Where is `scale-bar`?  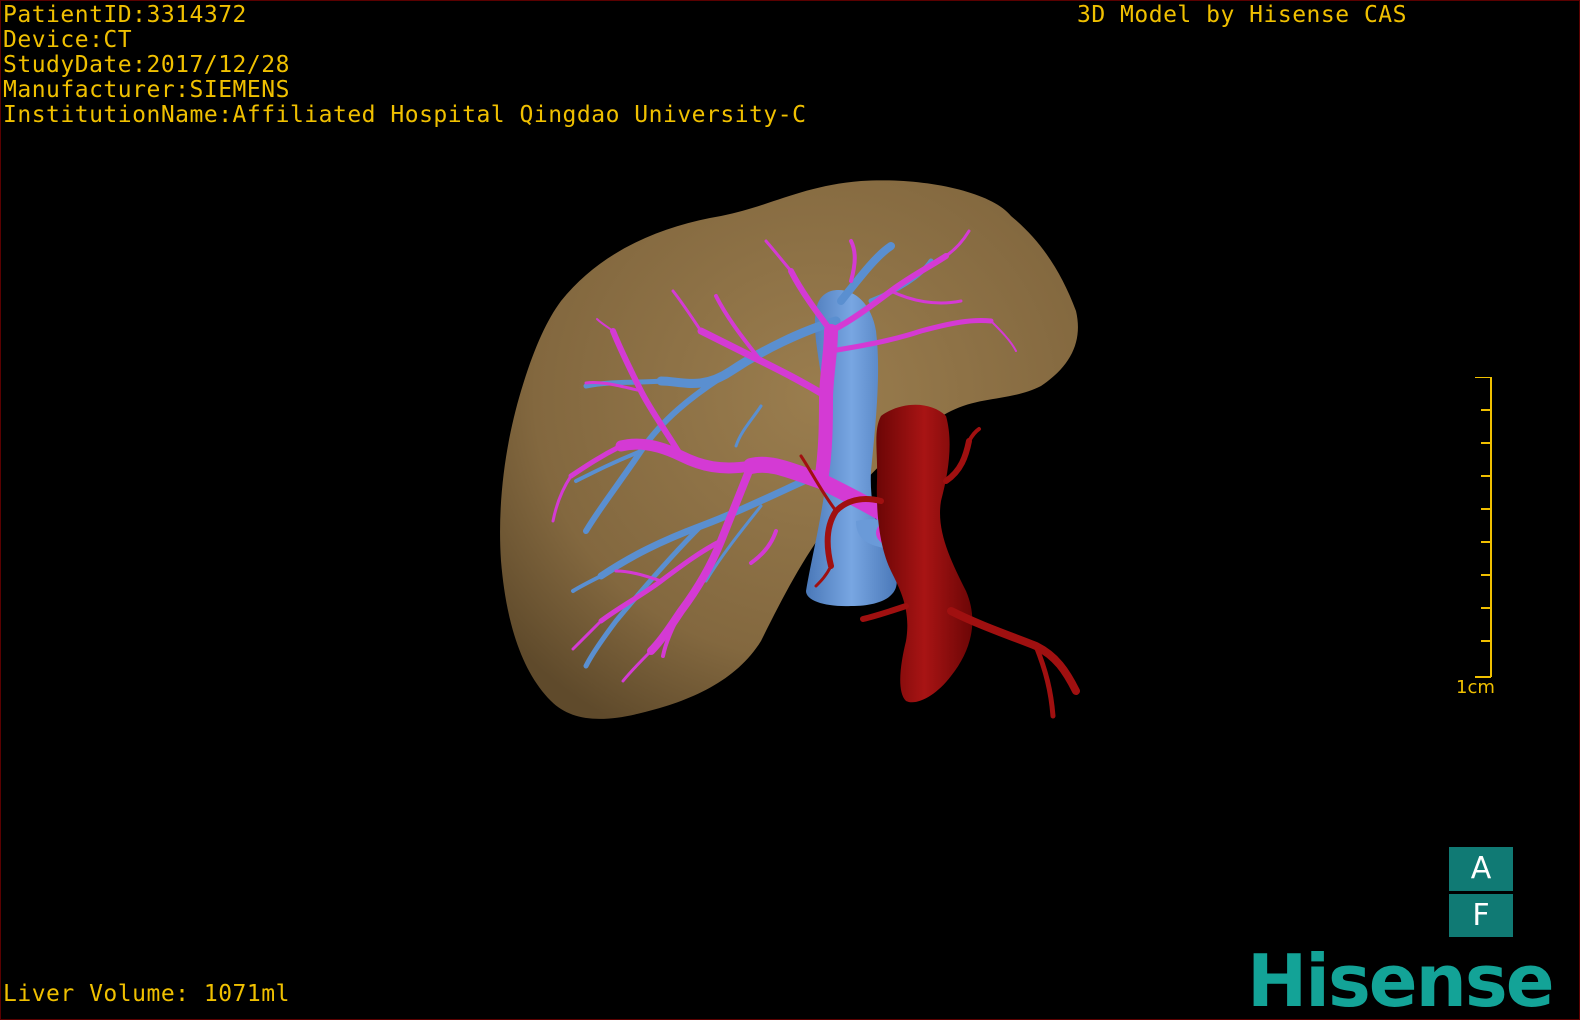
scale-bar is located at coordinates (1483, 527).